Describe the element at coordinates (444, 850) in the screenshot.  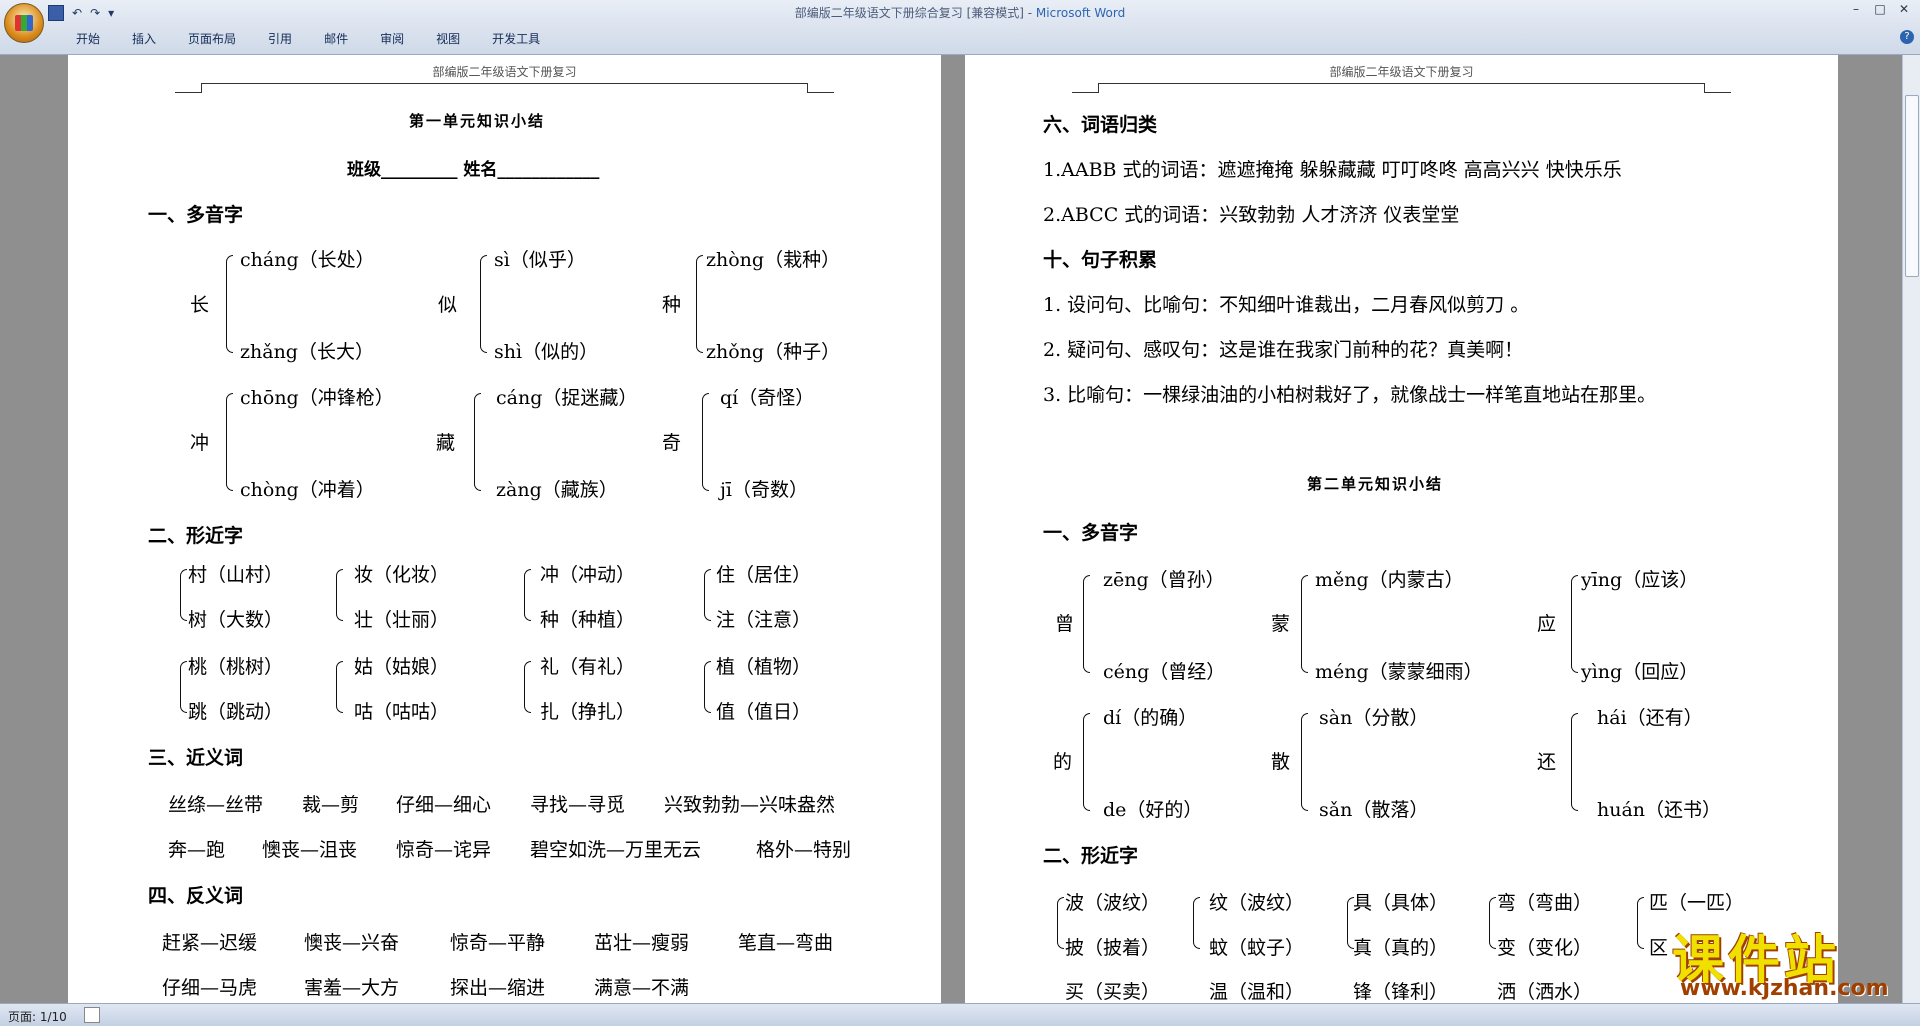
I see `synonym-pair: 惊奇—诧异` at that location.